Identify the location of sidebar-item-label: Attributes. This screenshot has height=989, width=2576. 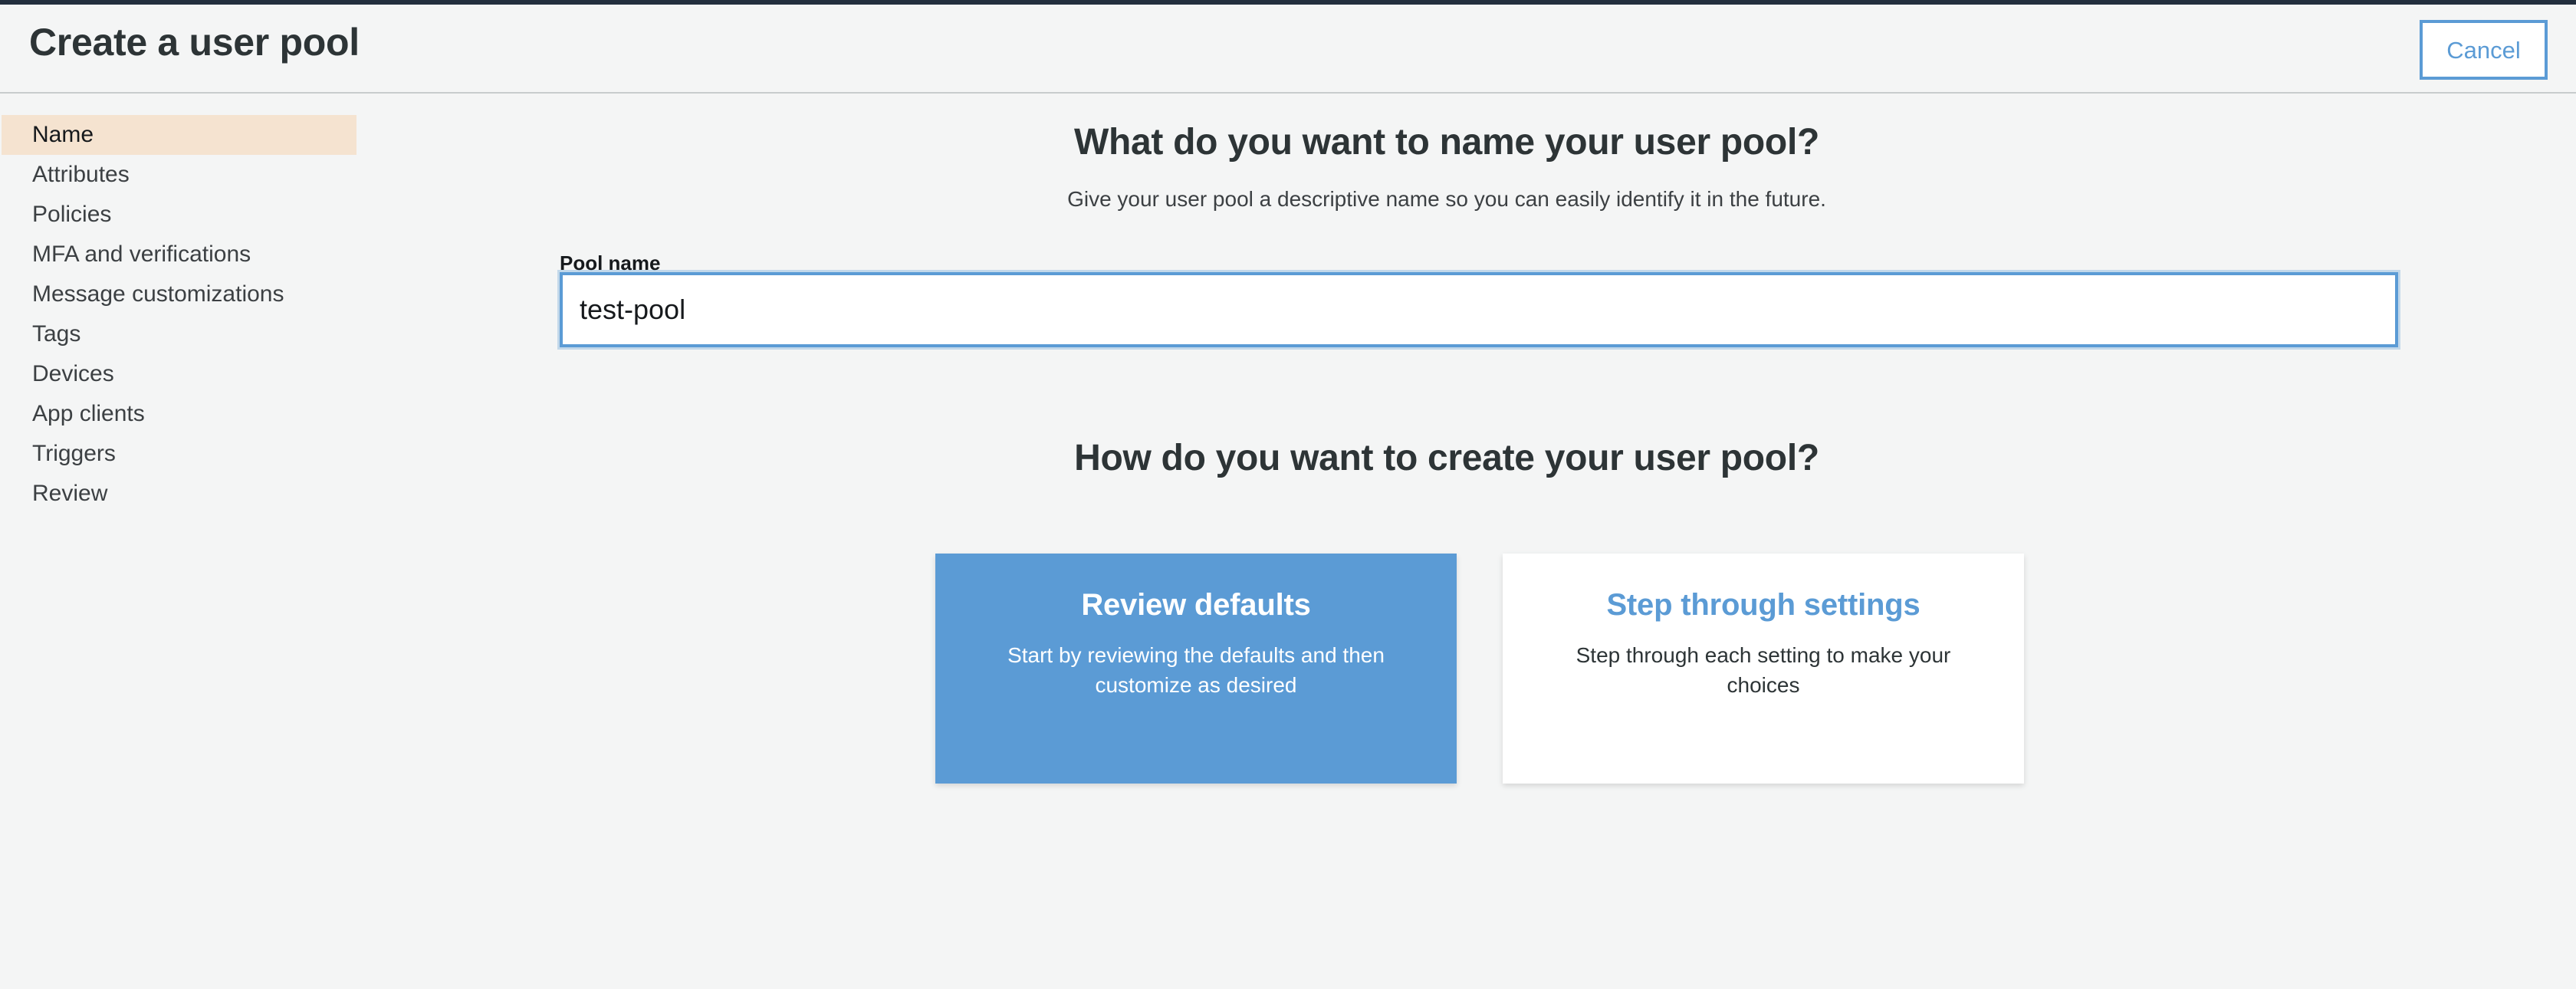
(81, 174).